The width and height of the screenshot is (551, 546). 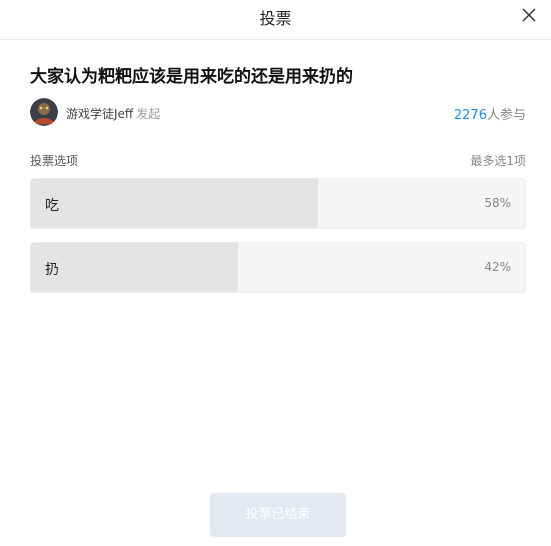 What do you see at coordinates (278, 515) in the screenshot?
I see `vote-ended-button: 投票已结束` at bounding box center [278, 515].